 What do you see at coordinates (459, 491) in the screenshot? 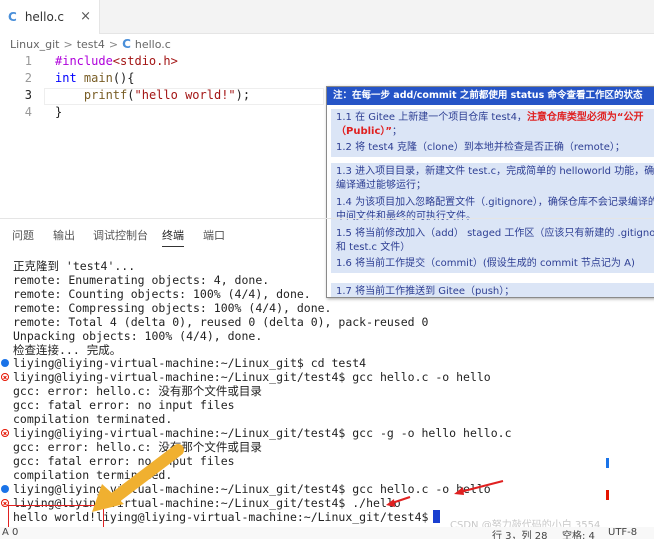
I see `red-arrow-1-head` at bounding box center [459, 491].